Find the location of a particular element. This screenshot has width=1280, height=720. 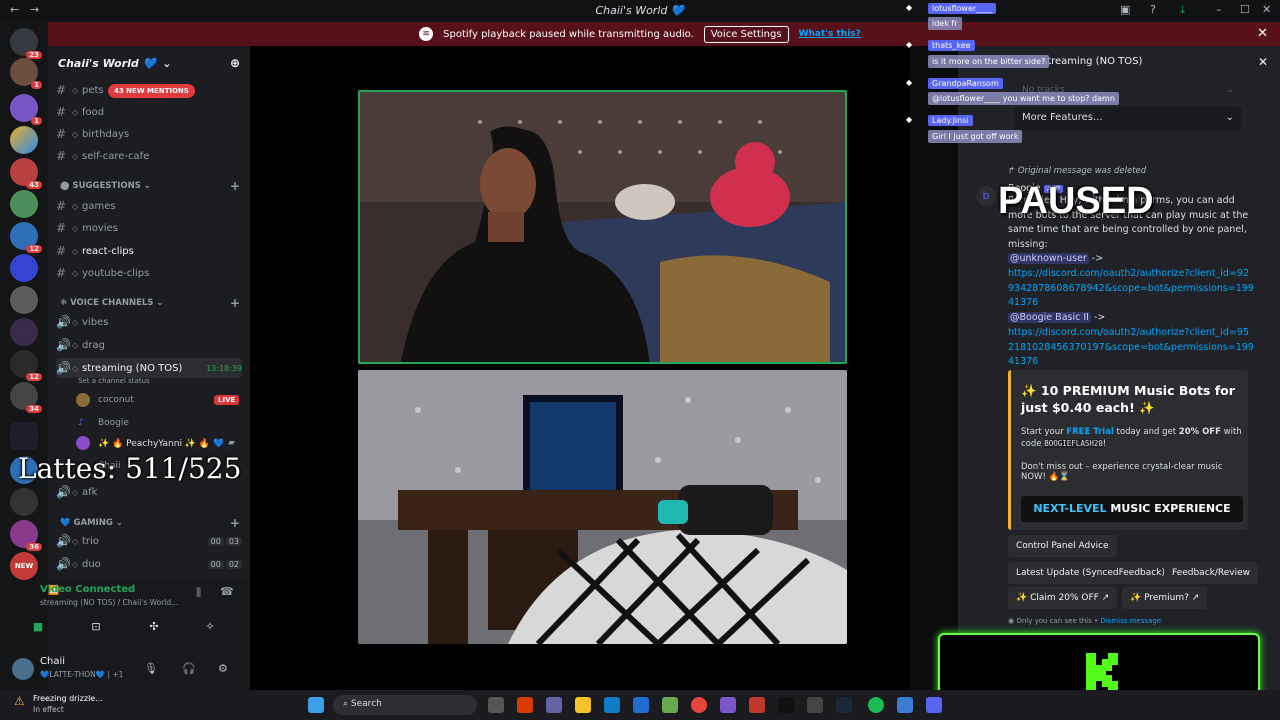

voice-settings-button: Voice Settings is located at coordinates (746, 34).